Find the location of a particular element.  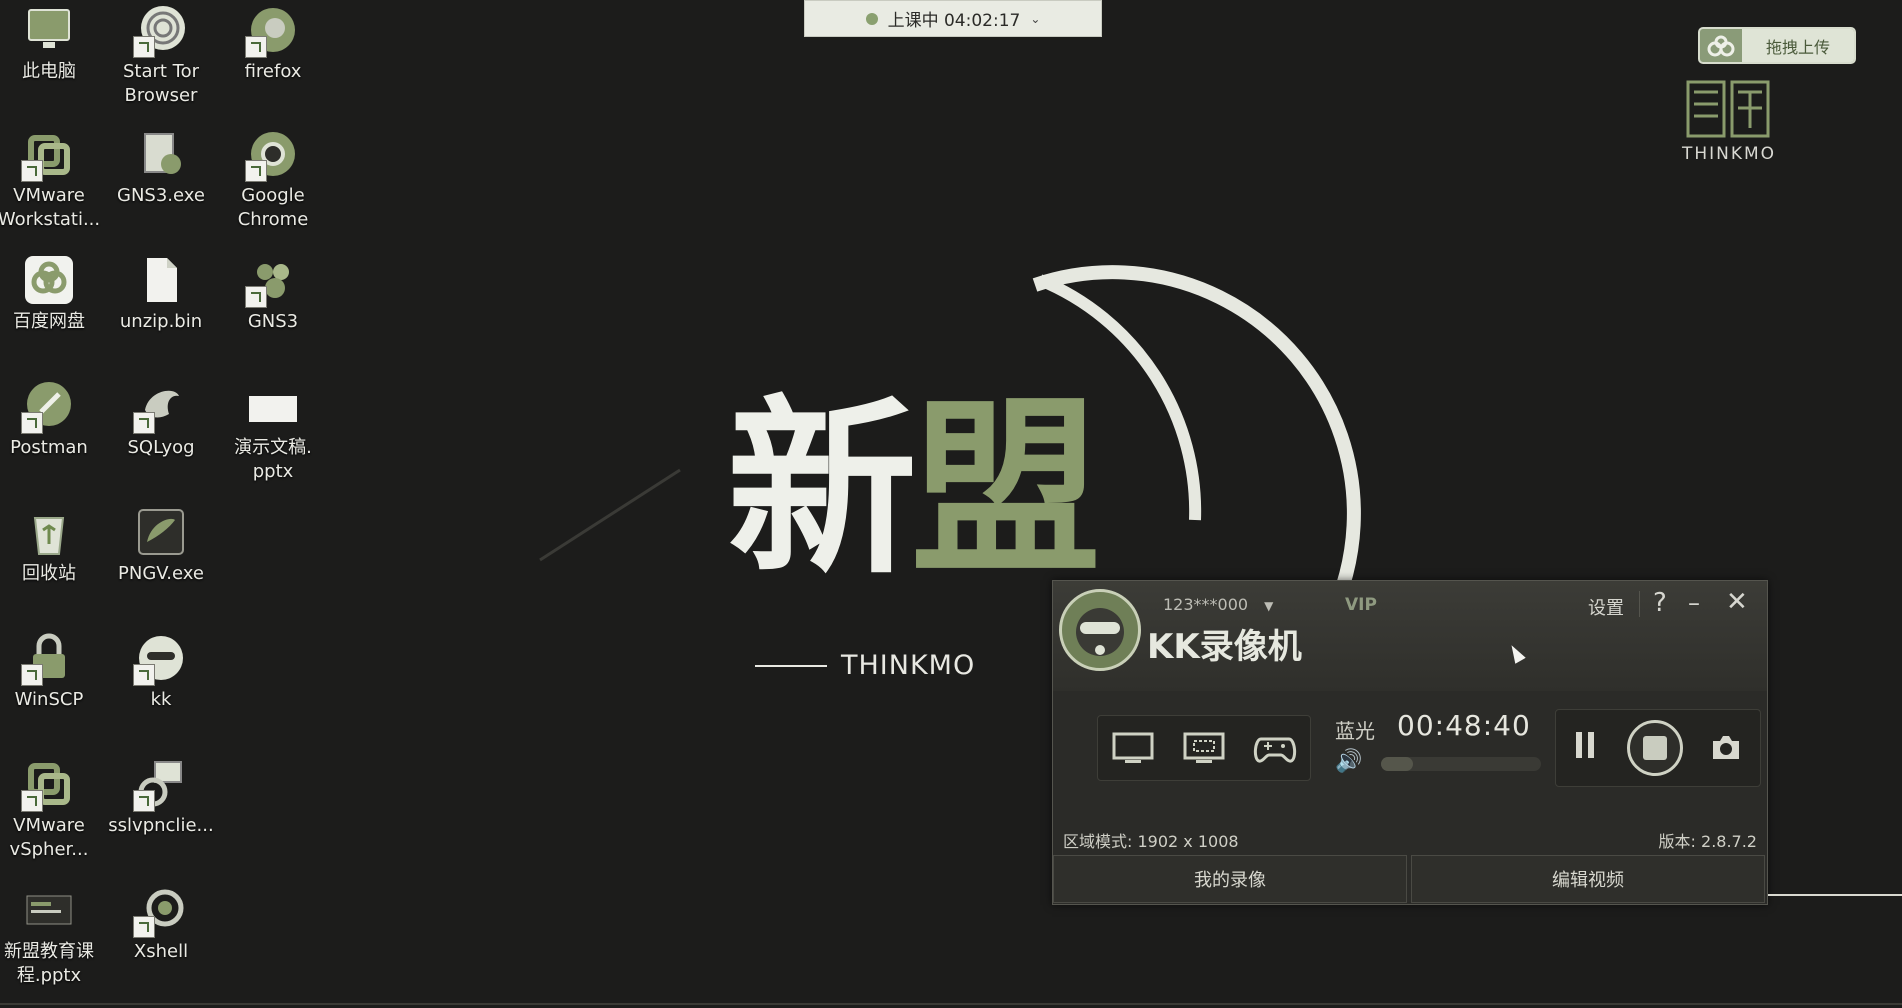

desktop-icon-kk: kk is located at coordinates (161, 672).